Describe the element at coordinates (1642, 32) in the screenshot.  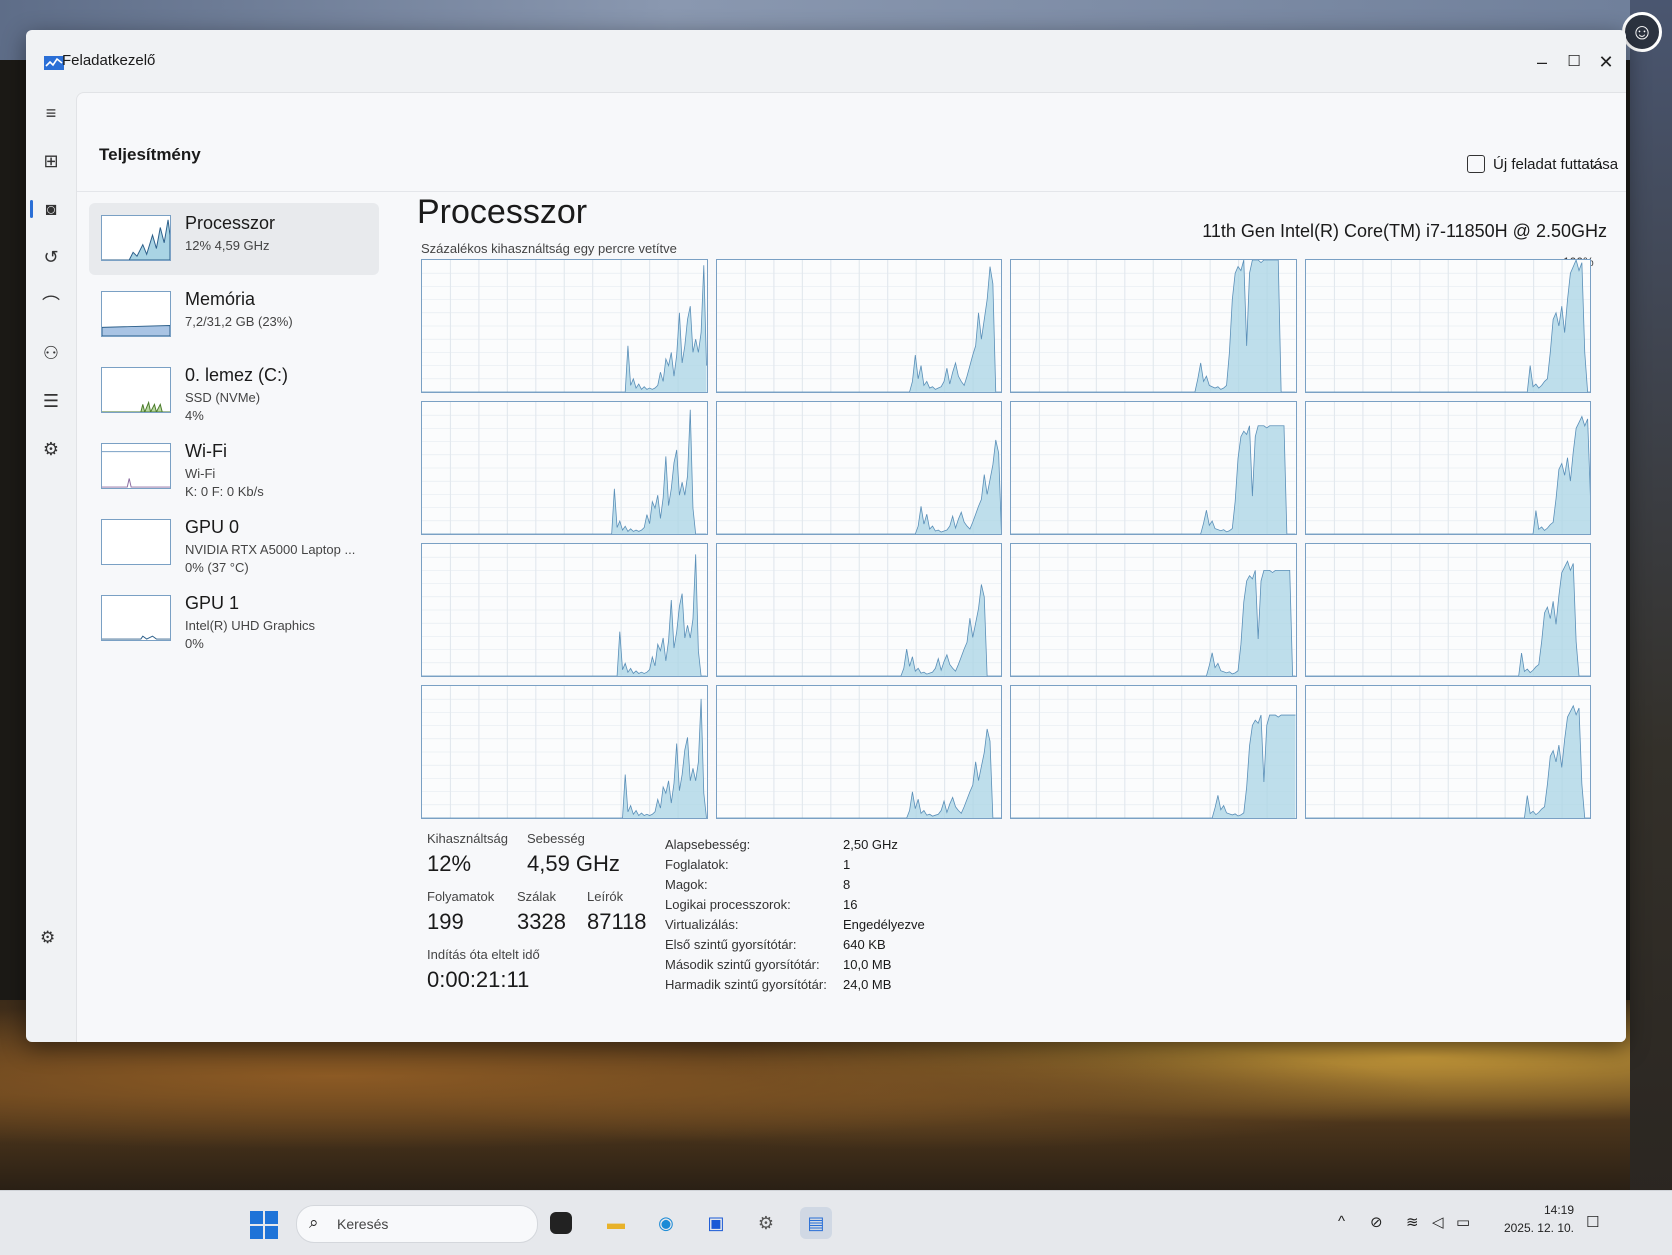
I see `account-icon: ☺` at that location.